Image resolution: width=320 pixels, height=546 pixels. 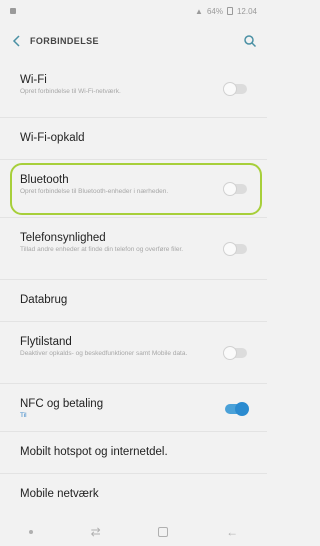 I want to click on wifi-calling-item: Wi-Fi-opkald, so click(x=133, y=139).